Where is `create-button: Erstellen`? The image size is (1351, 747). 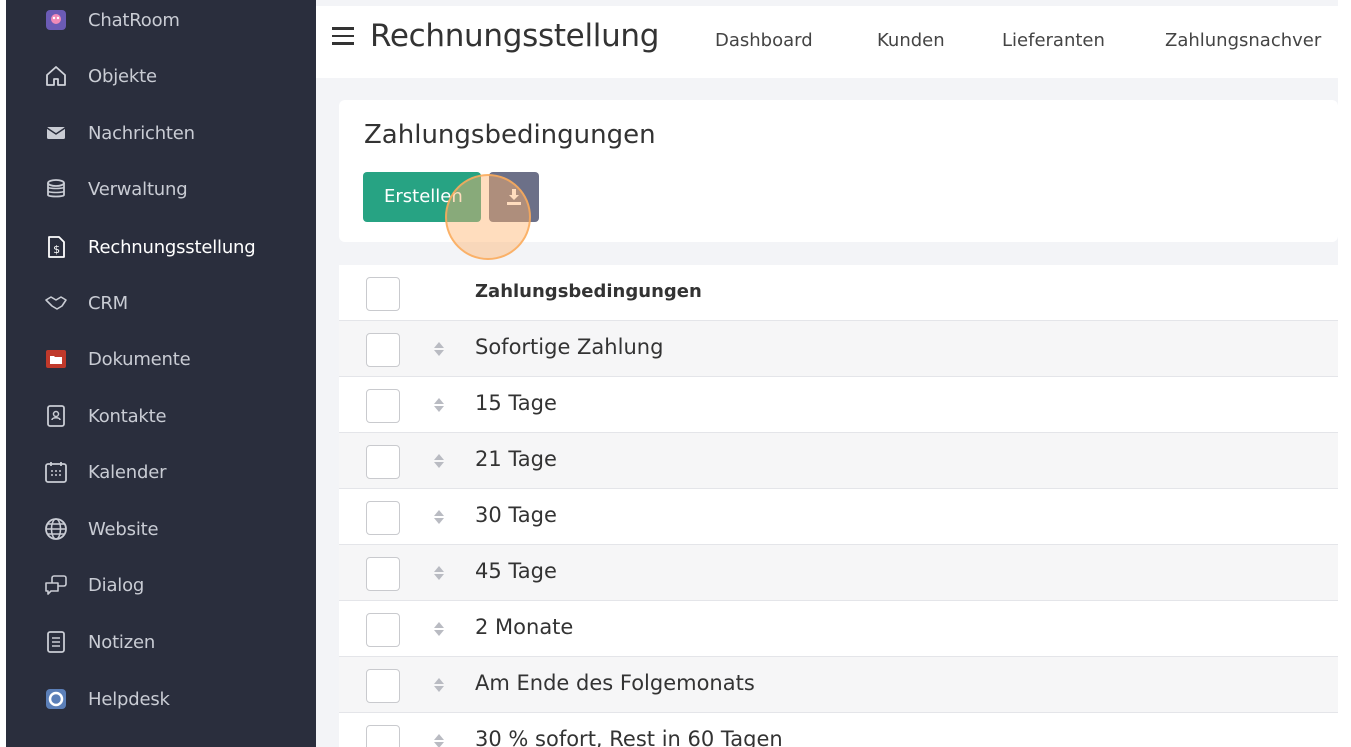 create-button: Erstellen is located at coordinates (422, 197).